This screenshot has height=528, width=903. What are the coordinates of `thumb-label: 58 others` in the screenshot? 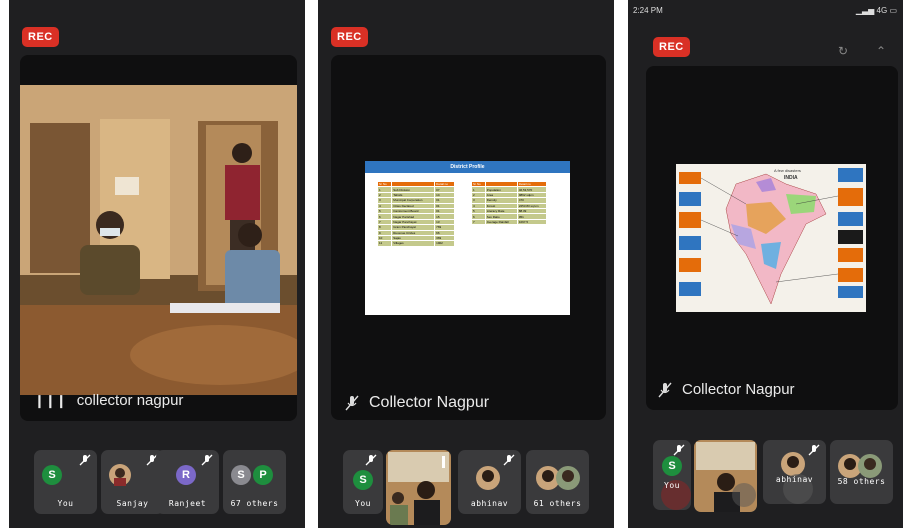 It's located at (861, 481).